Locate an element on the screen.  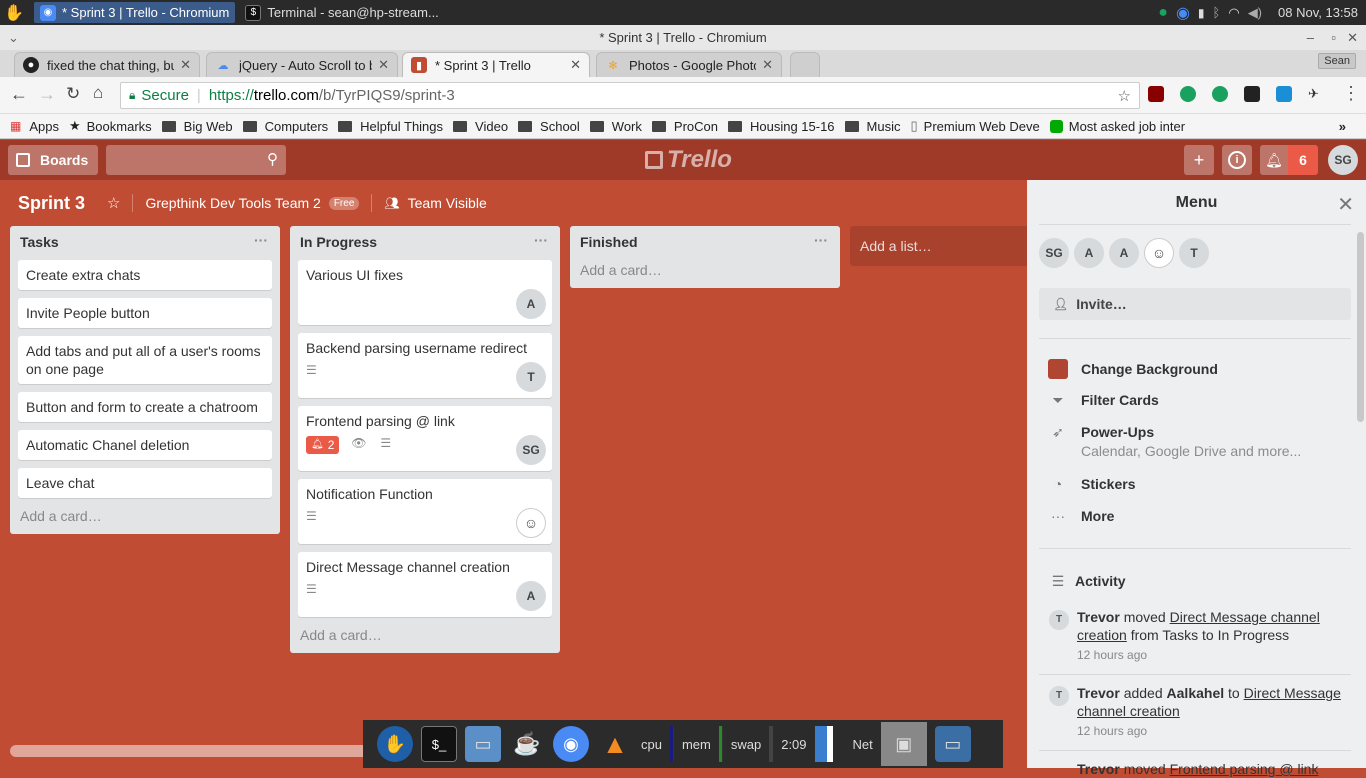
maximize-icon: ▫ is located at coordinates (1333, 37).